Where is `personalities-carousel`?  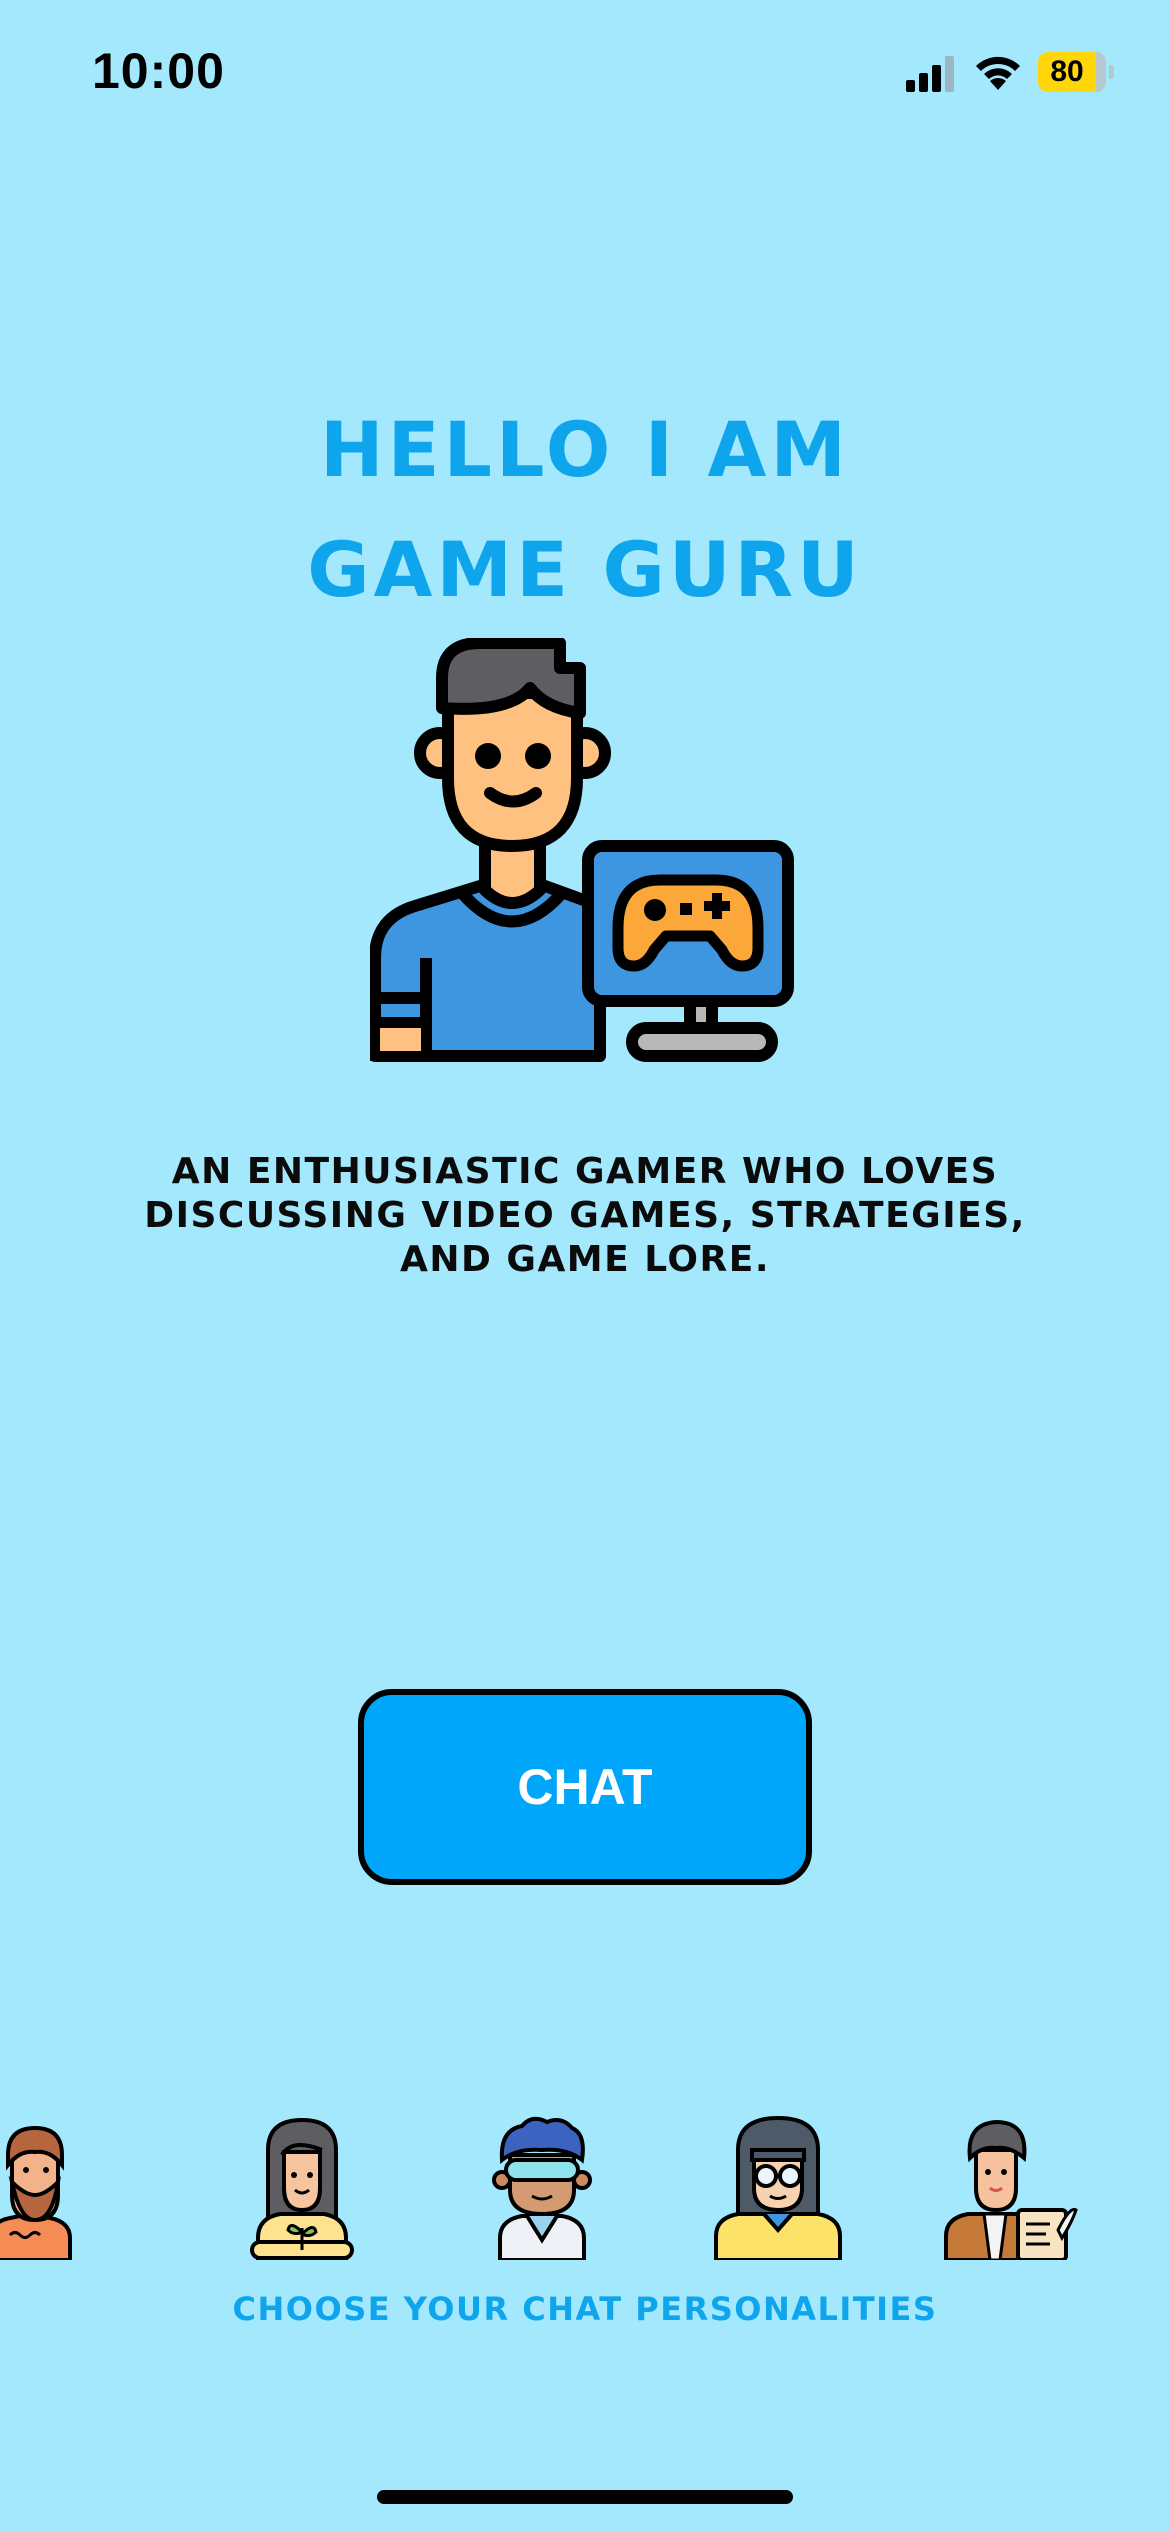 personalities-carousel is located at coordinates (585, 2185).